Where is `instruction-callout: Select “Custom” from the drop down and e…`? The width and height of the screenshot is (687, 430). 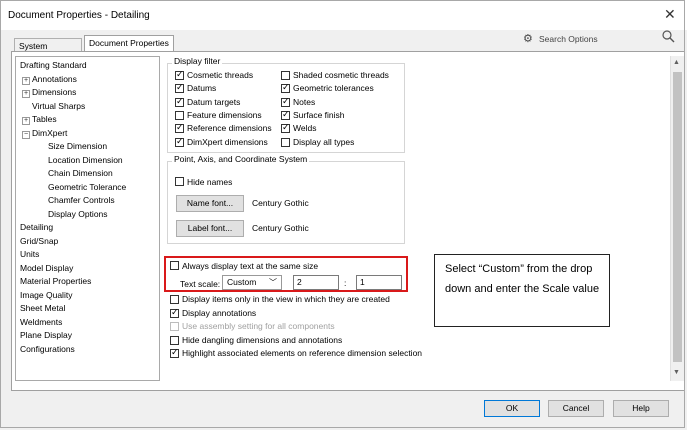 instruction-callout: Select “Custom” from the drop down and e… is located at coordinates (522, 290).